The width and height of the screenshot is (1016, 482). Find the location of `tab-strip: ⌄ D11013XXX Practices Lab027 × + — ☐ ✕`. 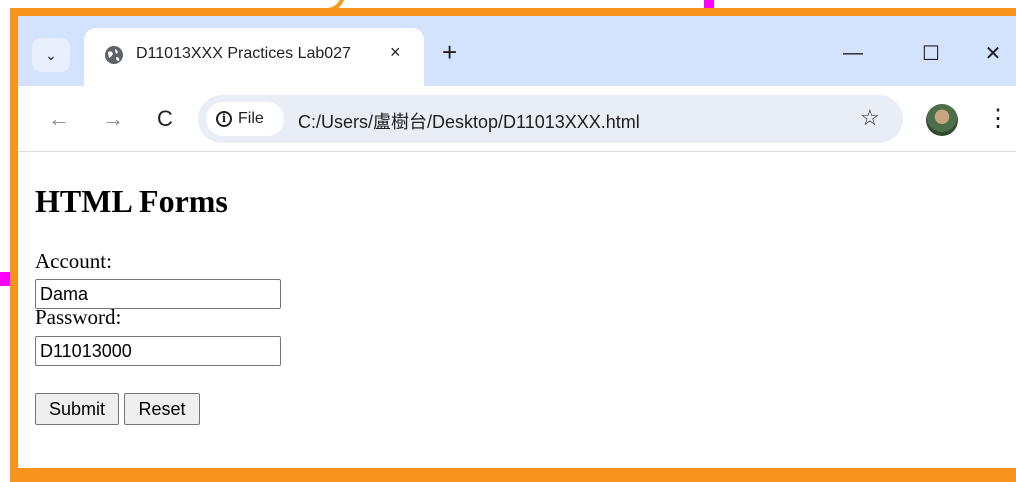

tab-strip: ⌄ D11013XXX Practices Lab027 × + — ☐ ✕ is located at coordinates (517, 51).